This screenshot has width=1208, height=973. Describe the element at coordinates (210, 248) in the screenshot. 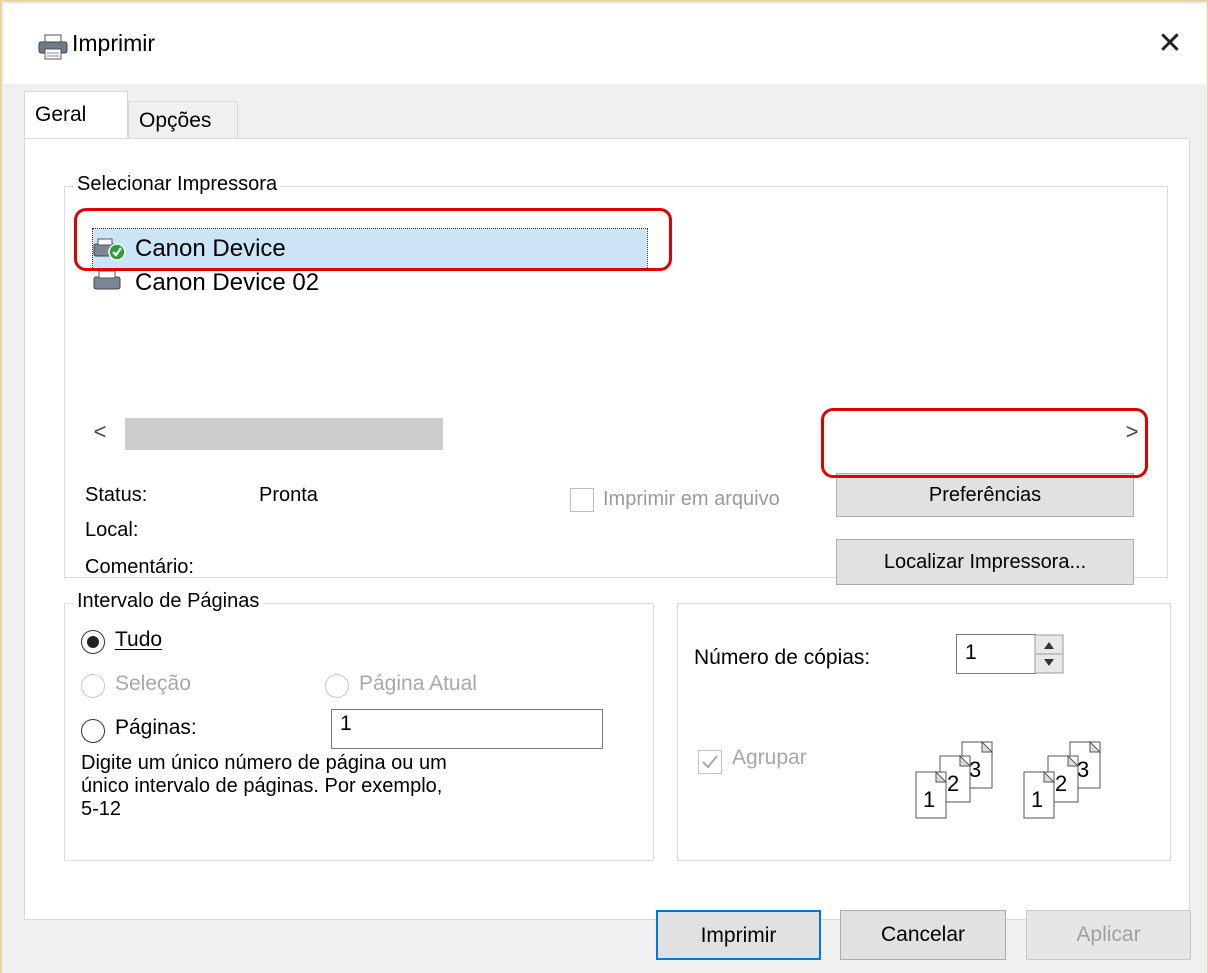

I see `printer-name: Canon Device` at that location.